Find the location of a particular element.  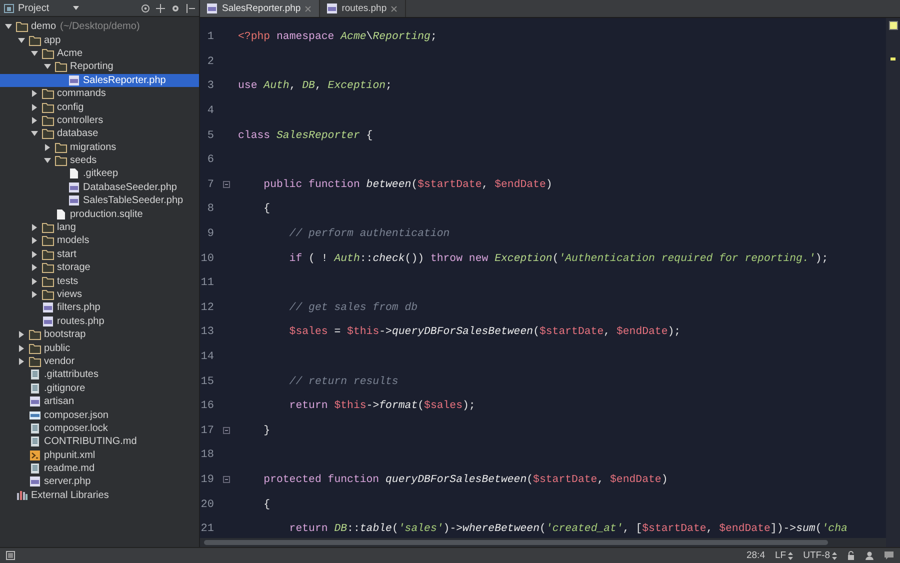

target-icon is located at coordinates (145, 8).